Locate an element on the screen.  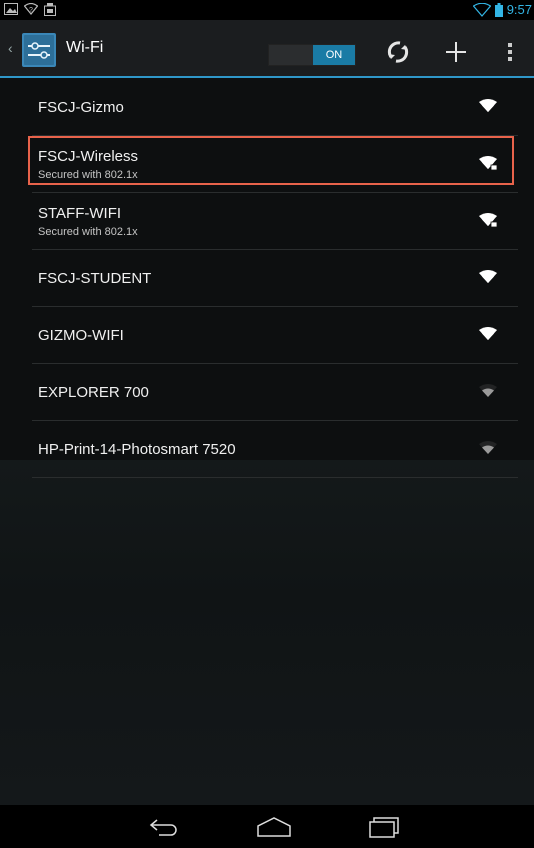
network-item: GIZMO-WIFI is located at coordinates (275, 335).